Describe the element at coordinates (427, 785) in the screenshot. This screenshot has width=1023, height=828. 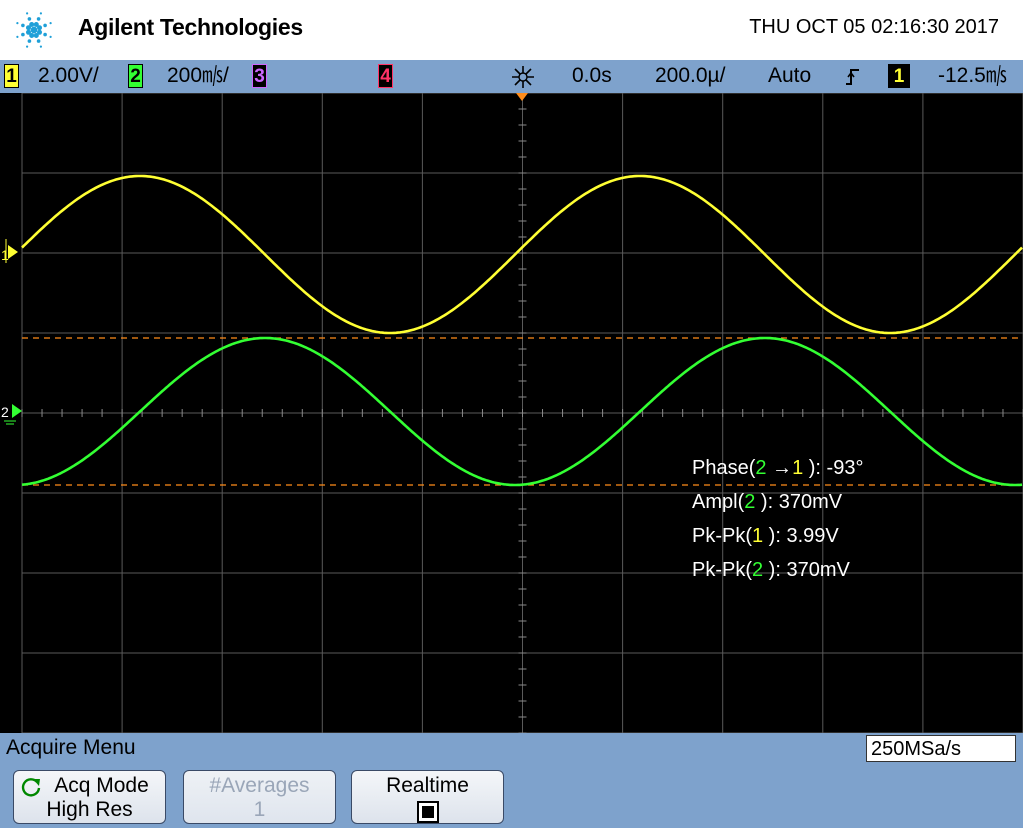
I see `realtime-label: Realtime` at that location.